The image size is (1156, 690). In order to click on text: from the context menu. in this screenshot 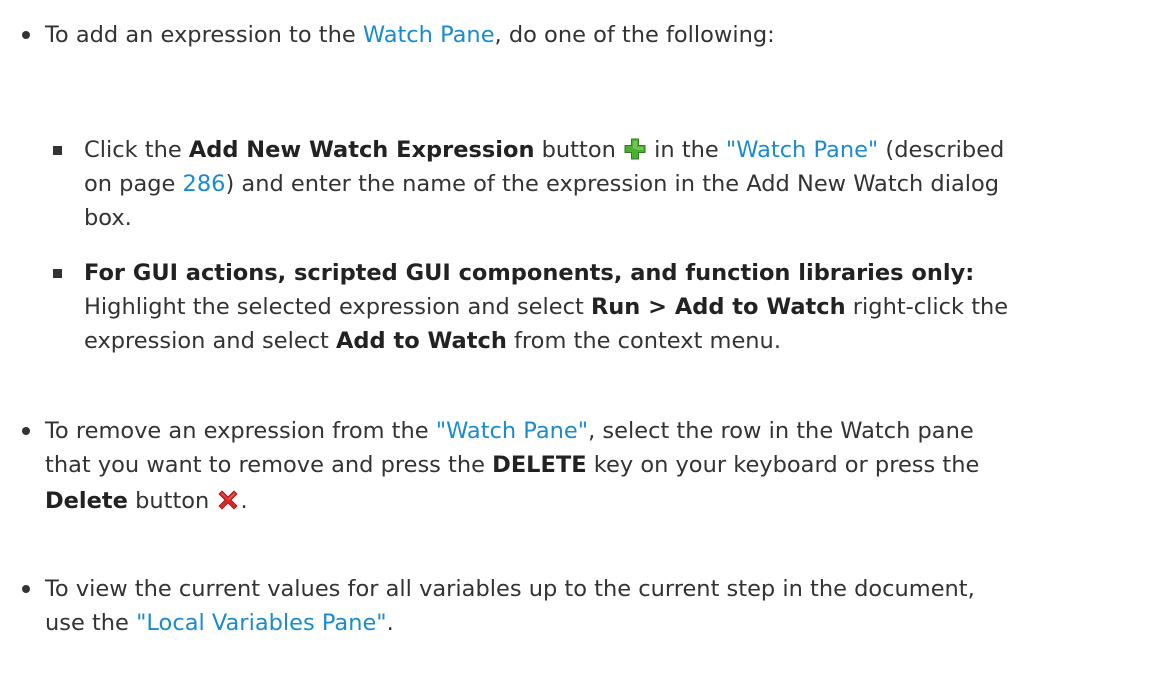, I will do `click(643, 341)`.